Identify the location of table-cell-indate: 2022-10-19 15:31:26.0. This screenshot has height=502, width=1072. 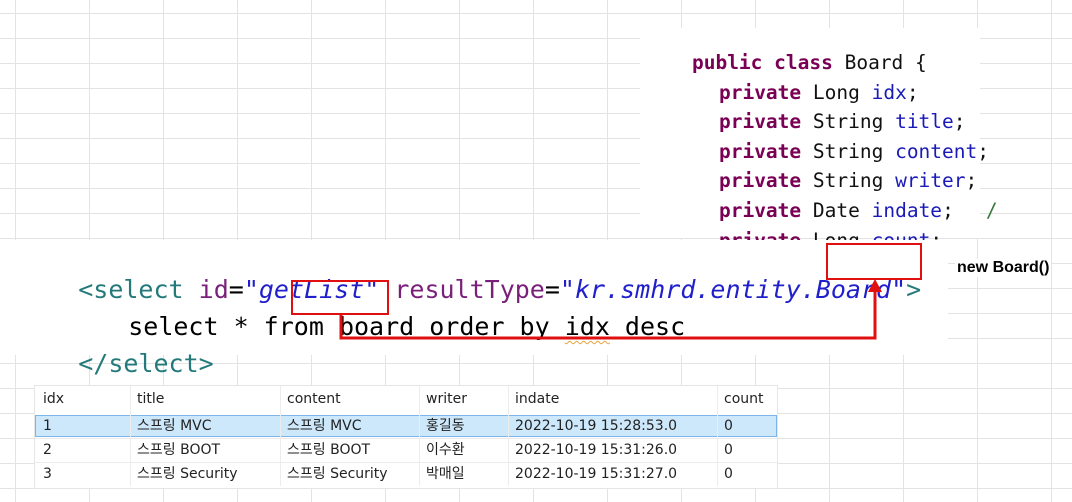
(596, 450).